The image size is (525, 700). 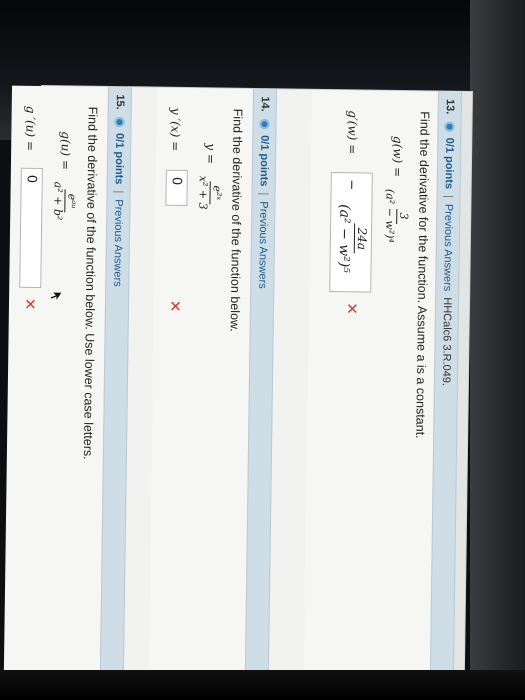 What do you see at coordinates (210, 154) in the screenshot?
I see `function-lhs: y =` at bounding box center [210, 154].